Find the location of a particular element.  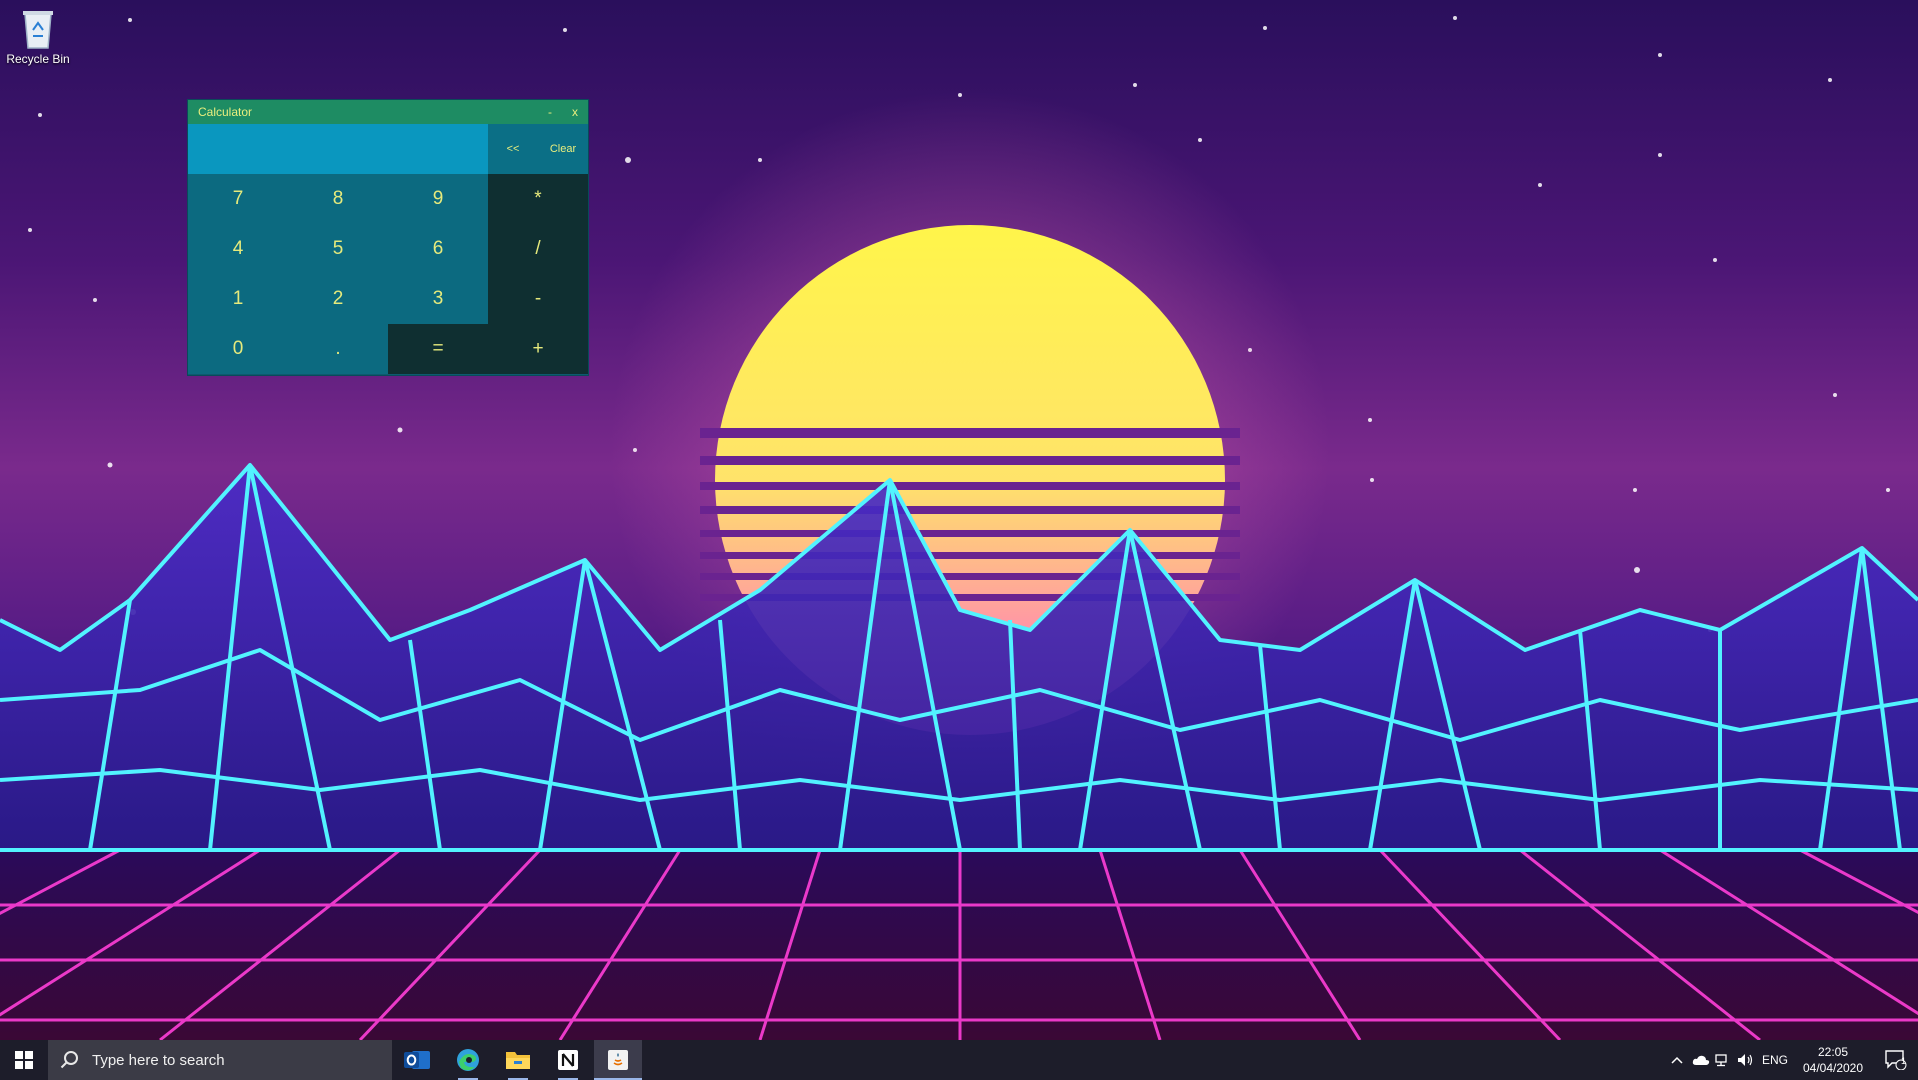

key-1: 1 is located at coordinates (238, 299).